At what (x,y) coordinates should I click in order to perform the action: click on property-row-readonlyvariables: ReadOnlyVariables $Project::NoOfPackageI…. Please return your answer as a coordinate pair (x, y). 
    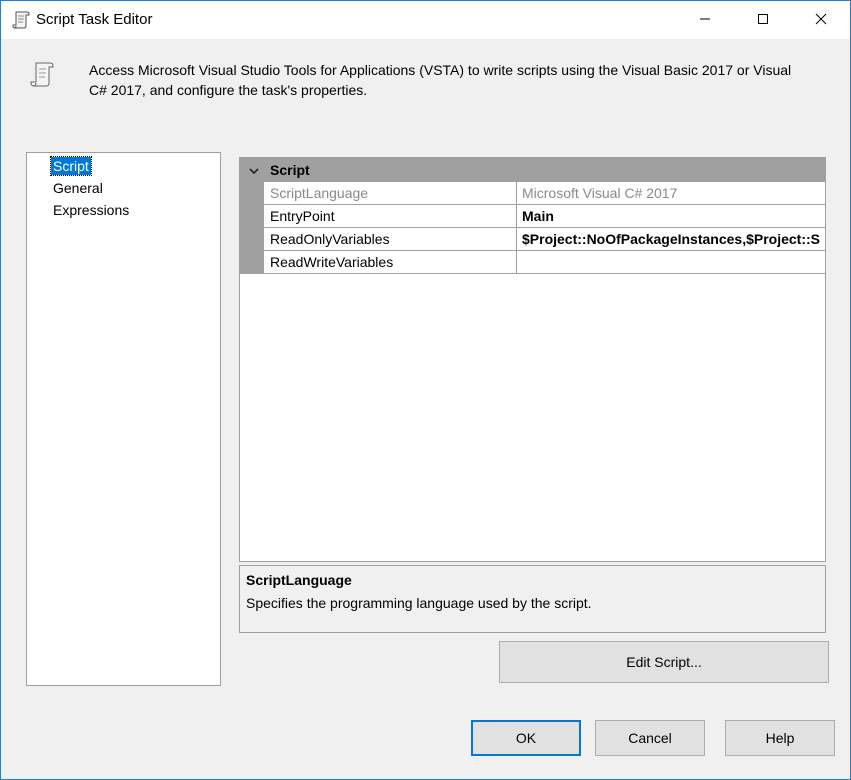
    Looking at the image, I should click on (544, 239).